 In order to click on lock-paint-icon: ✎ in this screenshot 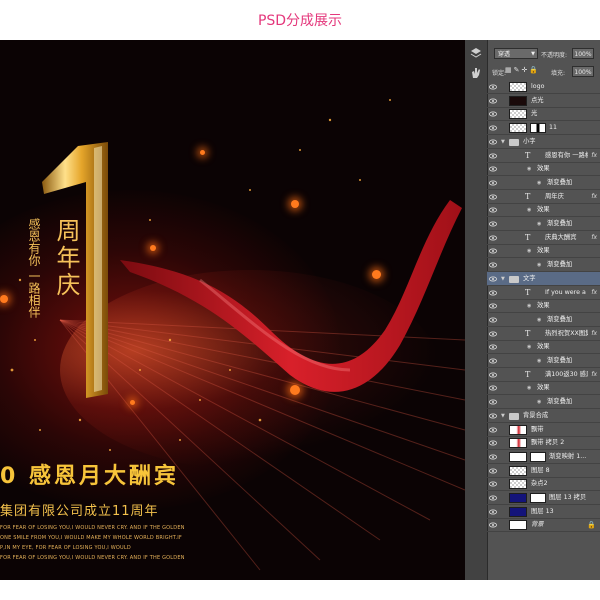, I will do `click(518, 70)`.